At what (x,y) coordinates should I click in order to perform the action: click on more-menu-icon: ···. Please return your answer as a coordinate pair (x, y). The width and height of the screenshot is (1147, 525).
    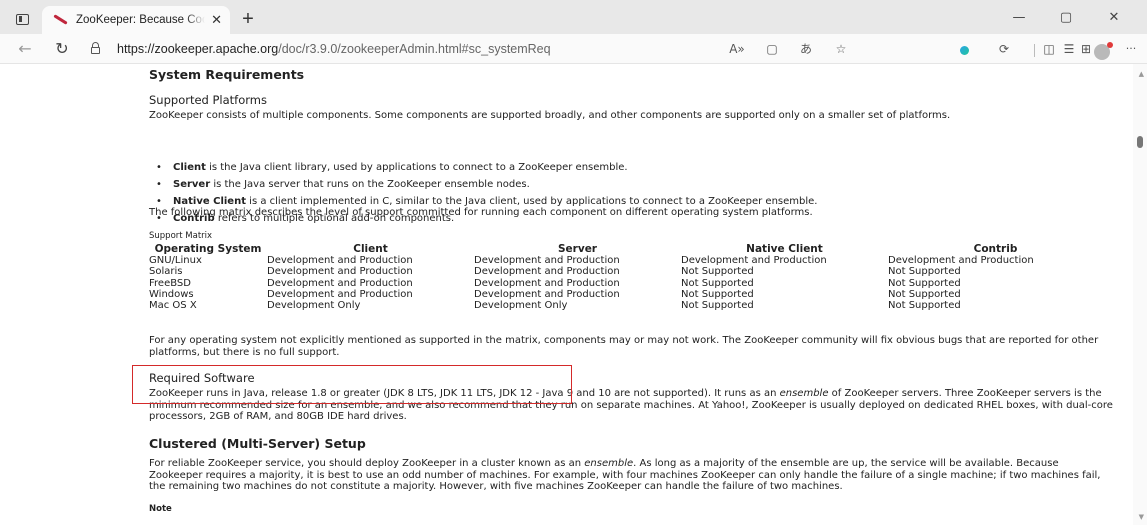
    Looking at the image, I should click on (1131, 49).